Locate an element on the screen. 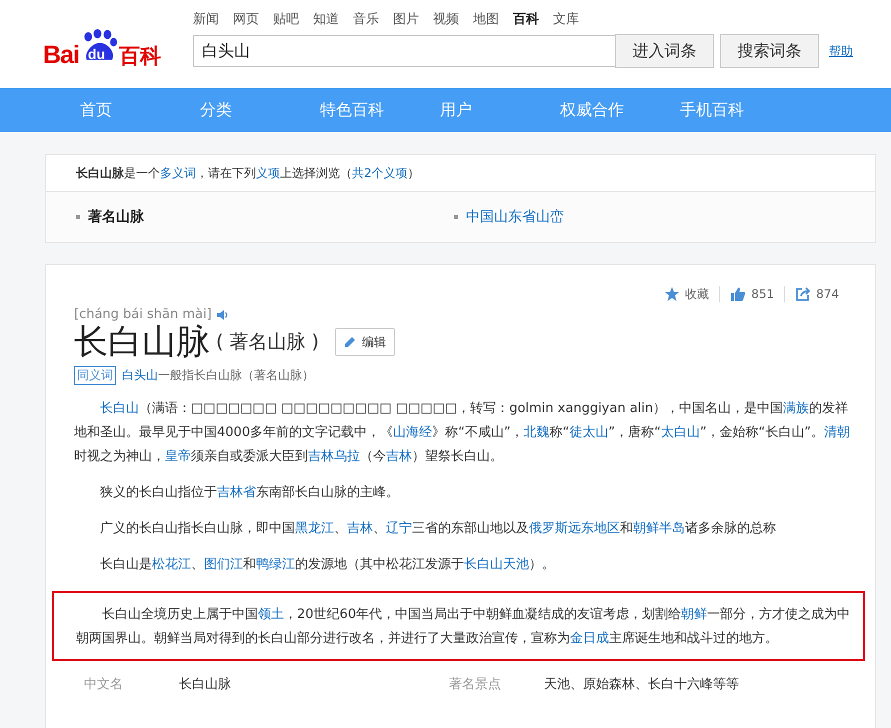 The width and height of the screenshot is (891, 728). sense-option: 中国山东省山峦 is located at coordinates (643, 217).